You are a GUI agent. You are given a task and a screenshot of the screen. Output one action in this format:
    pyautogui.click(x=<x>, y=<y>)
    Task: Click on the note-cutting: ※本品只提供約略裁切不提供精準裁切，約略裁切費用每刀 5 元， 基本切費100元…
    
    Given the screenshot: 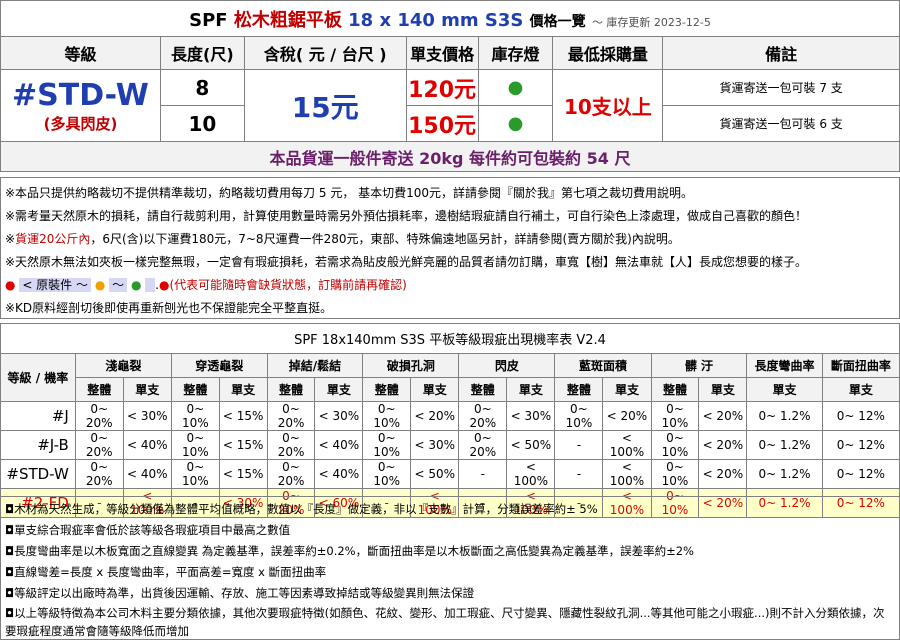 What is the action you would take?
    pyautogui.click(x=349, y=193)
    